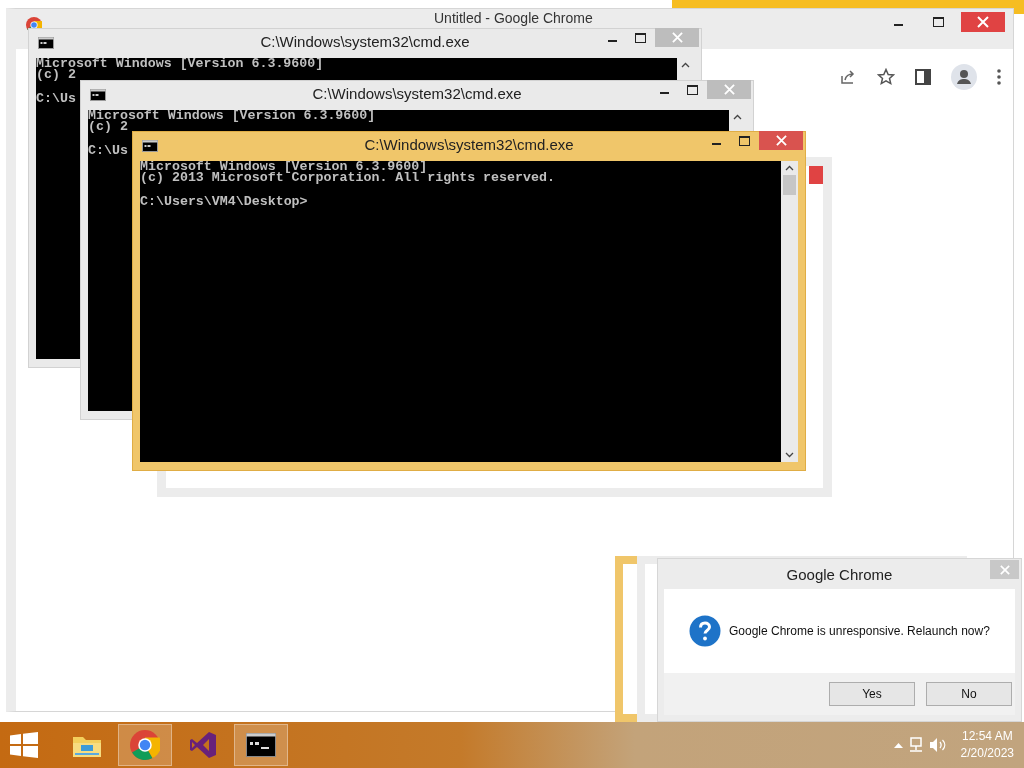  Describe the element at coordinates (789, 185) in the screenshot. I see `scrollbar-thumb` at that location.